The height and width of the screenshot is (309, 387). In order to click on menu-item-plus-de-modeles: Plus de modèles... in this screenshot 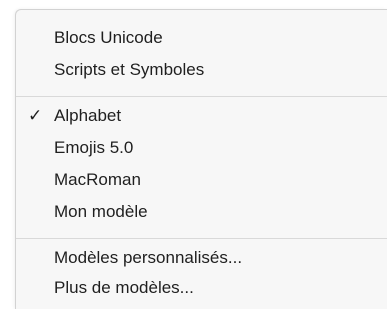, I will do `click(201, 288)`.